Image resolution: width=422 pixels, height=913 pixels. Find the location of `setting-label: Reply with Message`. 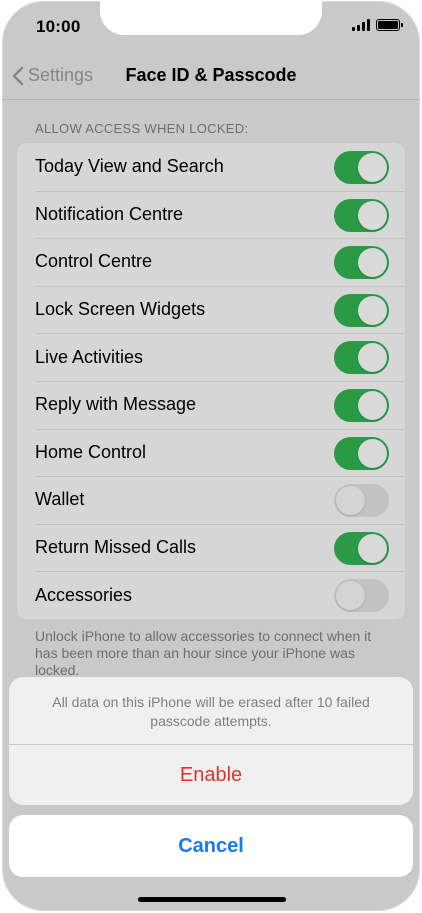

setting-label: Reply with Message is located at coordinates (116, 404).